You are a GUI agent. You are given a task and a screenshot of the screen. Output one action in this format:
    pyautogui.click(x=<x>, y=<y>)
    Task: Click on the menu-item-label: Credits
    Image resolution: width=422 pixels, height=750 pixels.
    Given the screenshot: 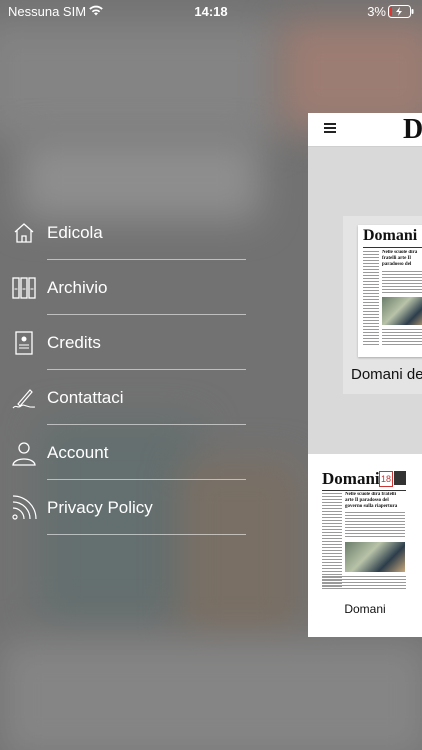 What is the action you would take?
    pyautogui.click(x=74, y=342)
    